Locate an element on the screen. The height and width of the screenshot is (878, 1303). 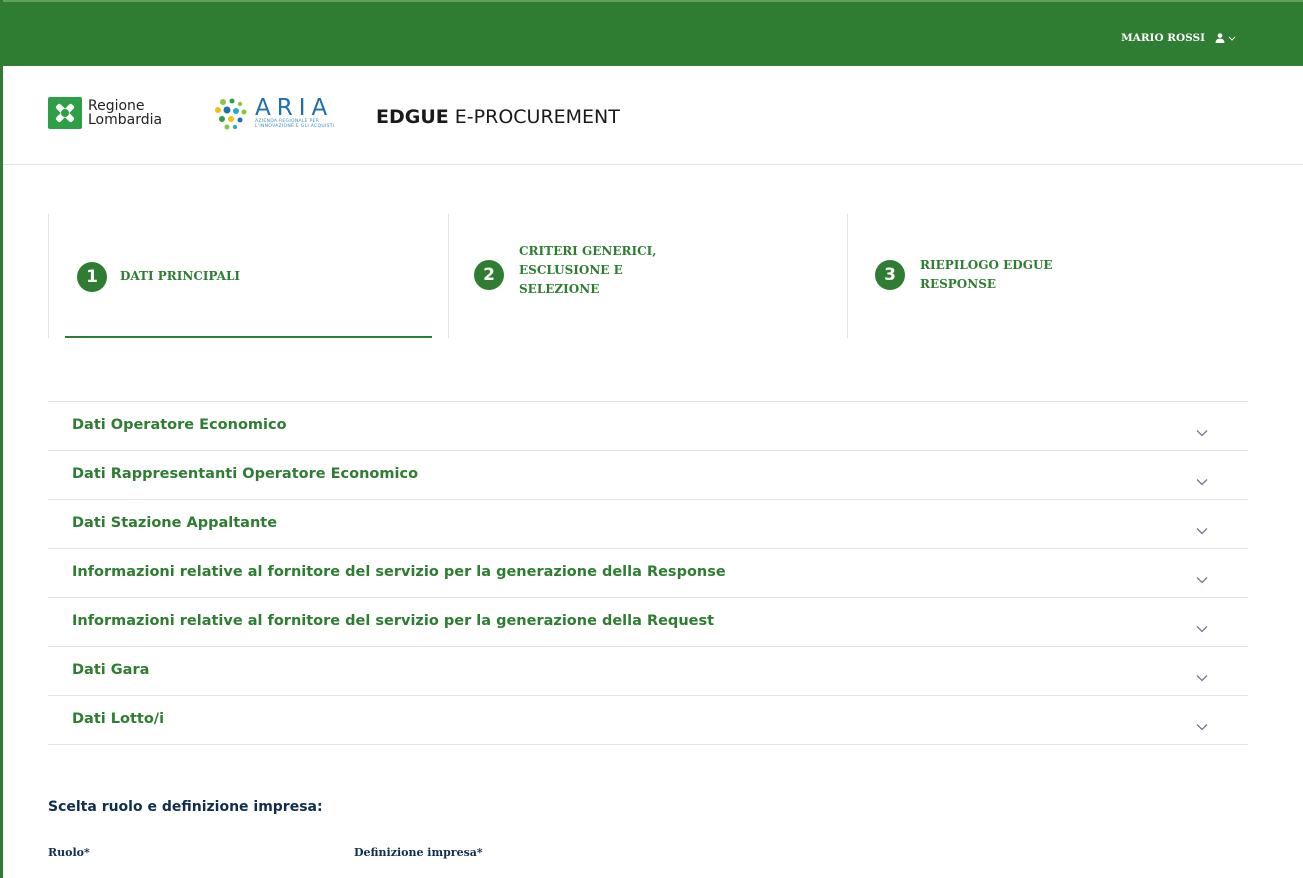
accordion-title: Dati Lotto/i is located at coordinates (118, 719).